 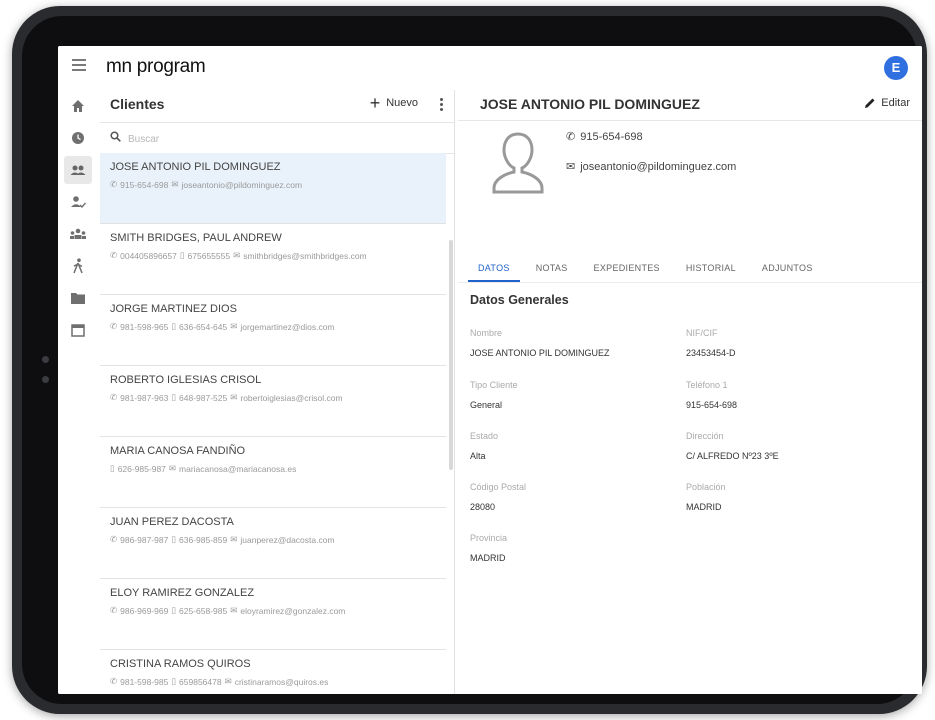 What do you see at coordinates (590, 104) in the screenshot?
I see `detail-title: JOSE ANTONIO PIL DOMINGUEZ` at bounding box center [590, 104].